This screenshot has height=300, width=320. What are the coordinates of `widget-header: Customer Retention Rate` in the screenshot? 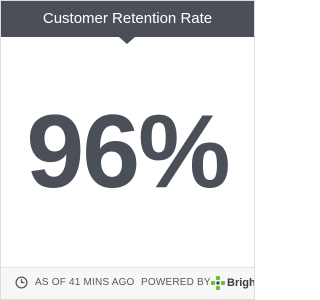 It's located at (127, 19).